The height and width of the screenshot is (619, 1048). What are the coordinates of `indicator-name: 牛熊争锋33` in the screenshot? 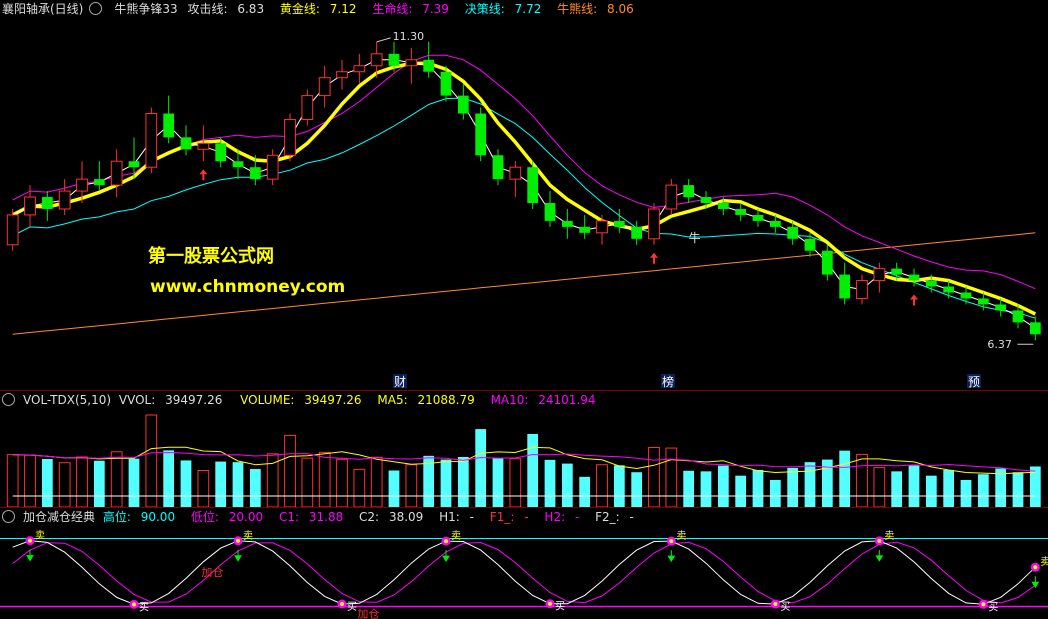 It's located at (145, 9).